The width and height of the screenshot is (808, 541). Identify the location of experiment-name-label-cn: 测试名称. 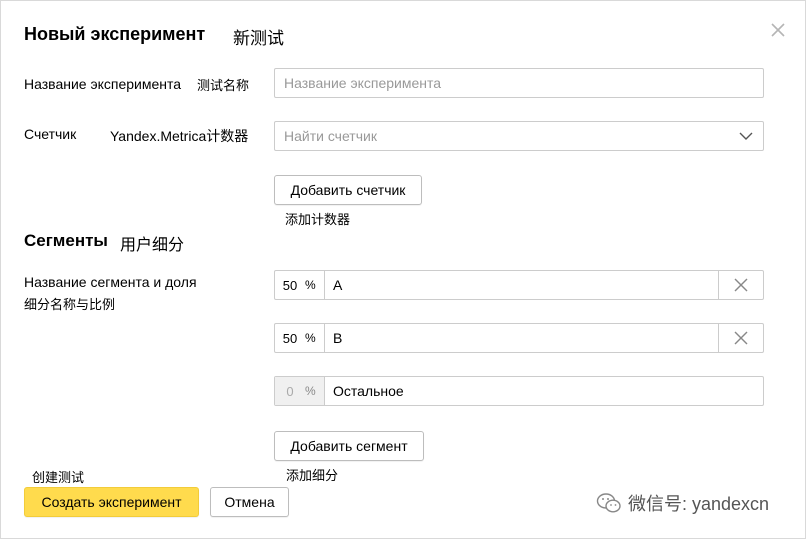
(223, 85).